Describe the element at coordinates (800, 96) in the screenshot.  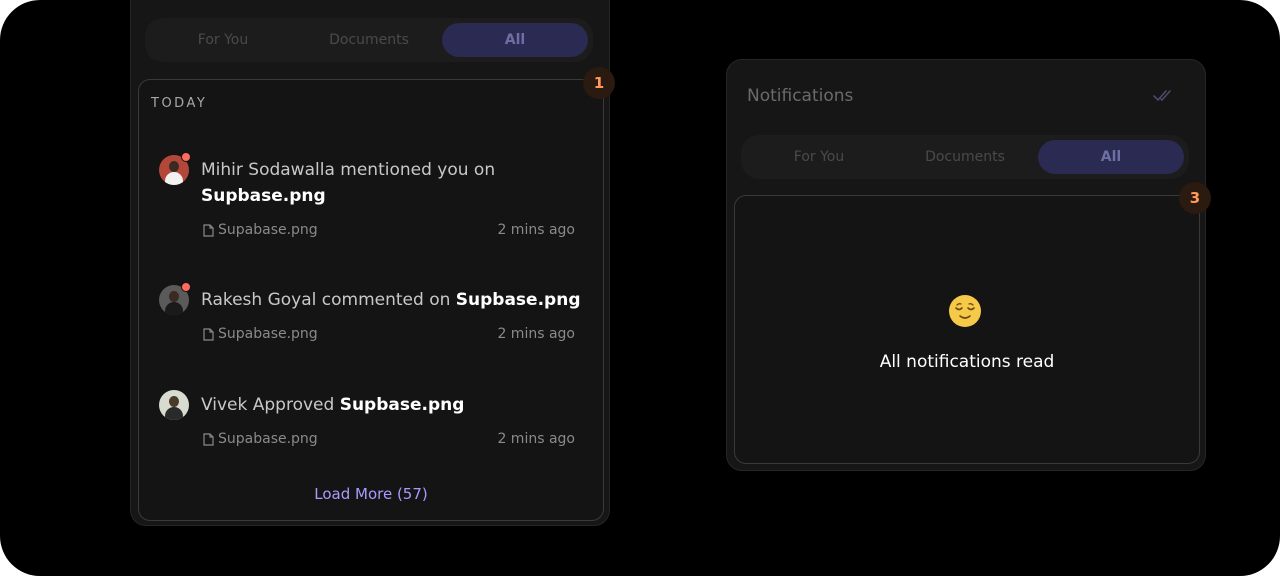
I see `panel-title: Notifications` at that location.